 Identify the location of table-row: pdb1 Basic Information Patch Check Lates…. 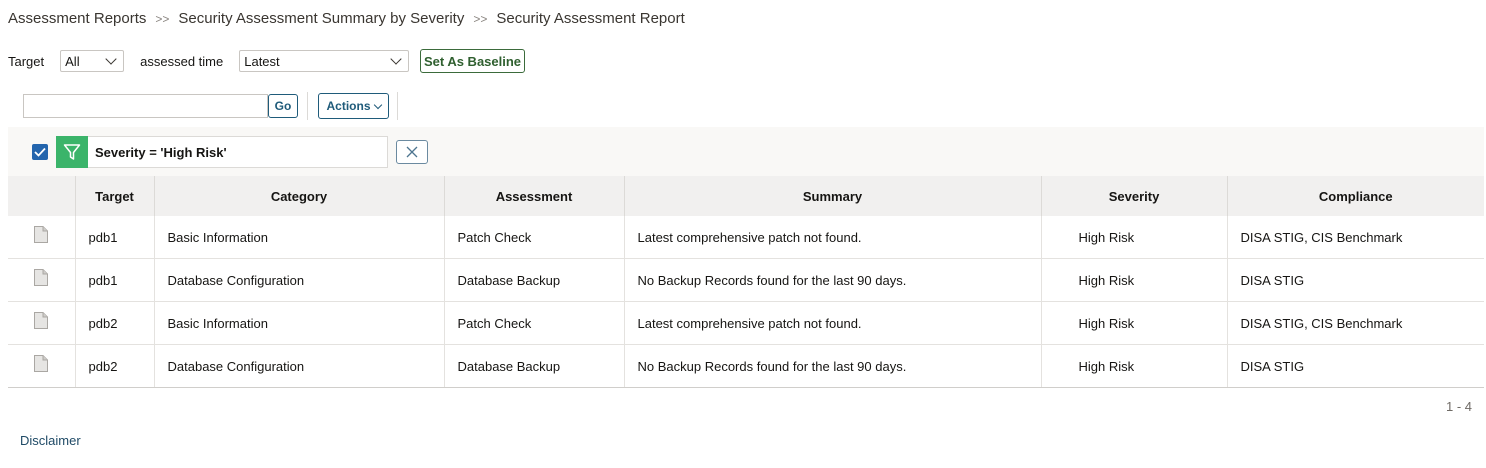
(746, 237).